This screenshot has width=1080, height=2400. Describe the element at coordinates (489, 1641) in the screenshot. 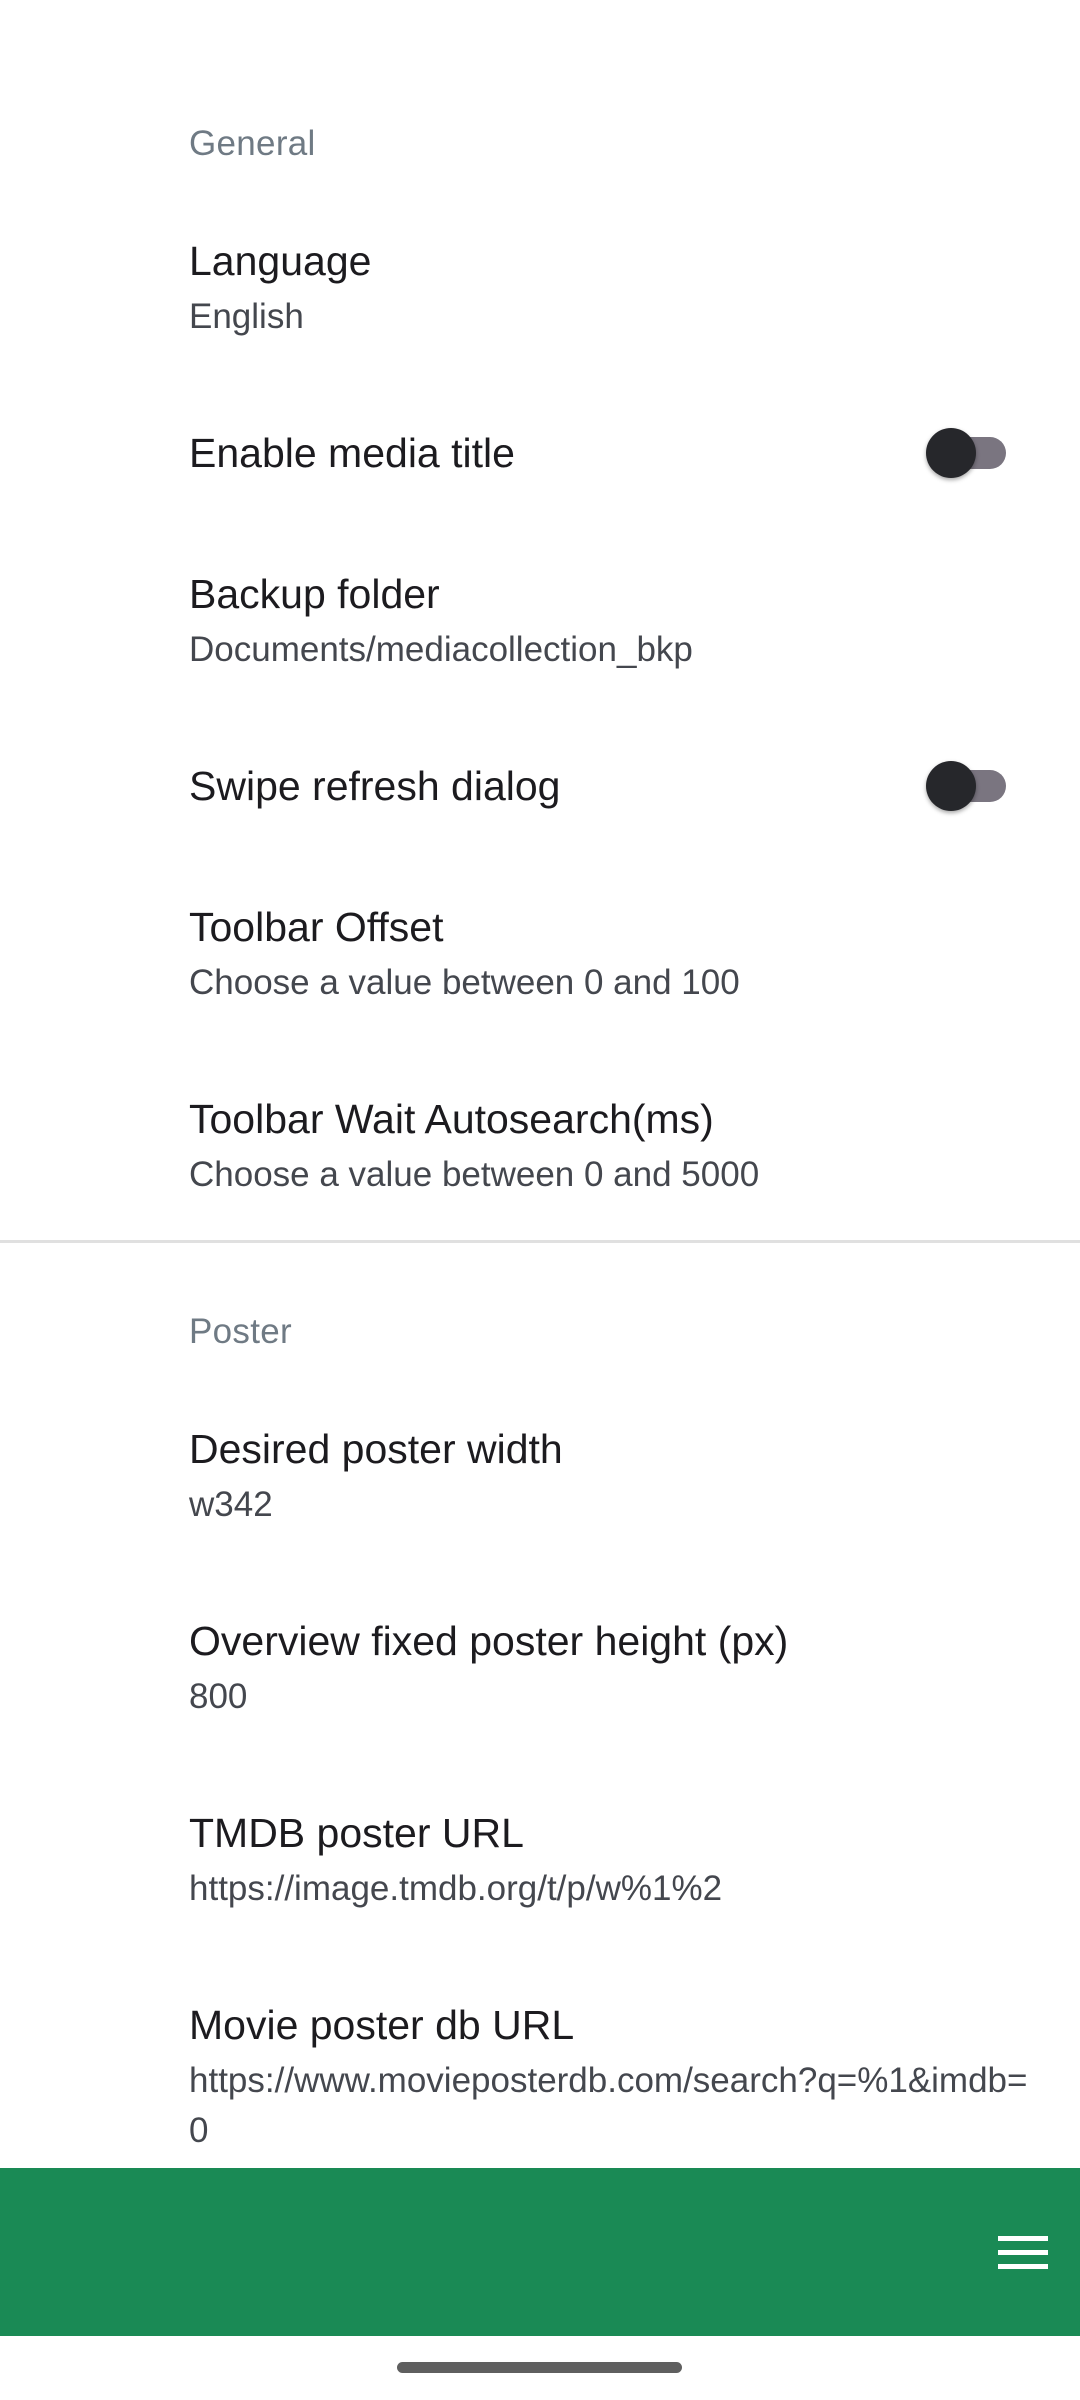

I see `pref-overview-poster-height-title: Overview fixed poster height (px)` at that location.